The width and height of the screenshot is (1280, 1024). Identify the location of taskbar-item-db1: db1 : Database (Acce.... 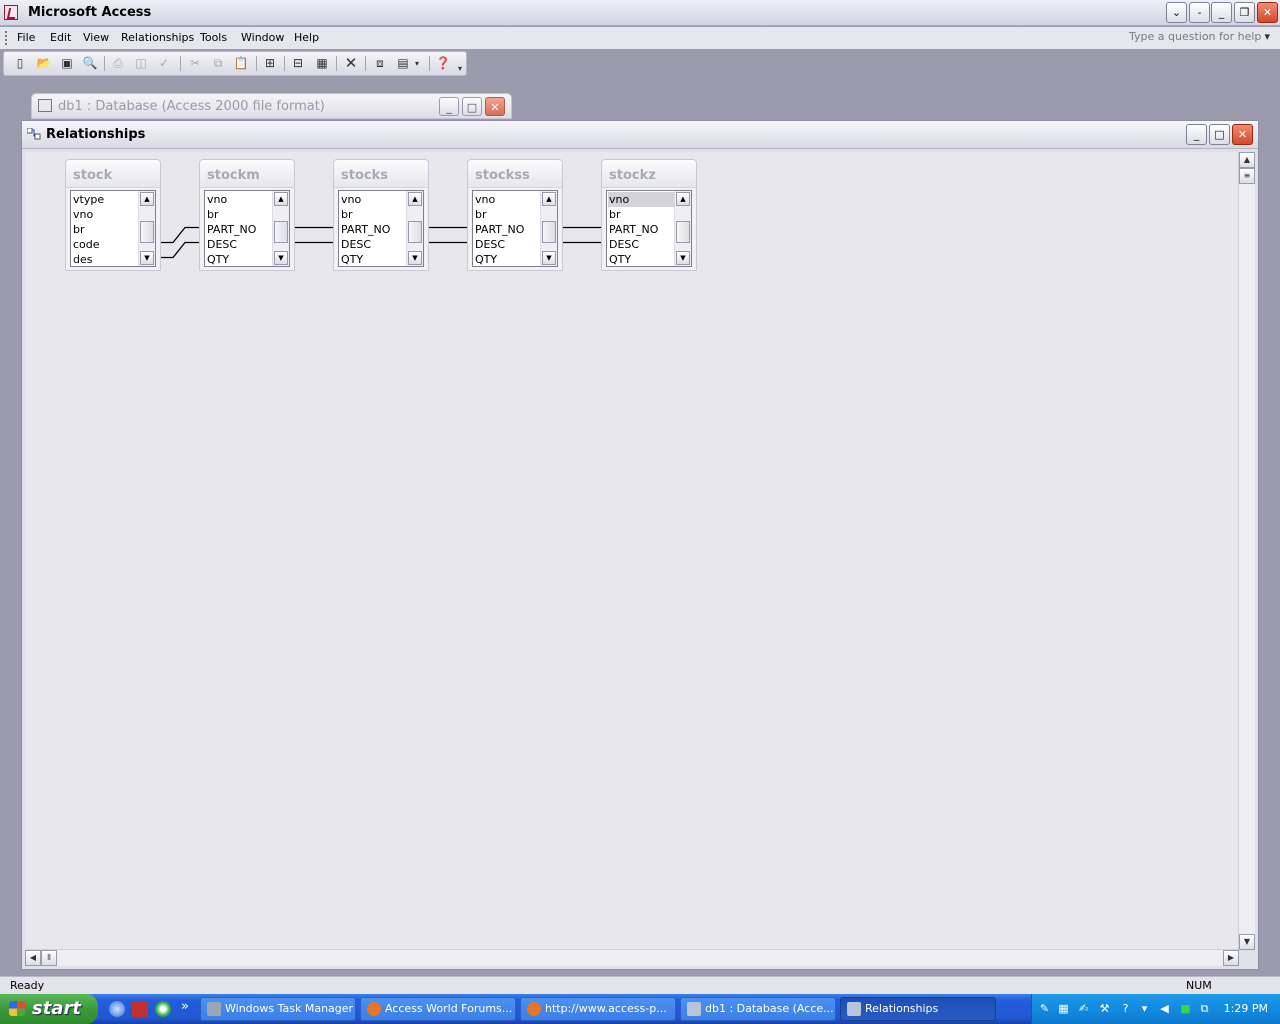
(758, 1009).